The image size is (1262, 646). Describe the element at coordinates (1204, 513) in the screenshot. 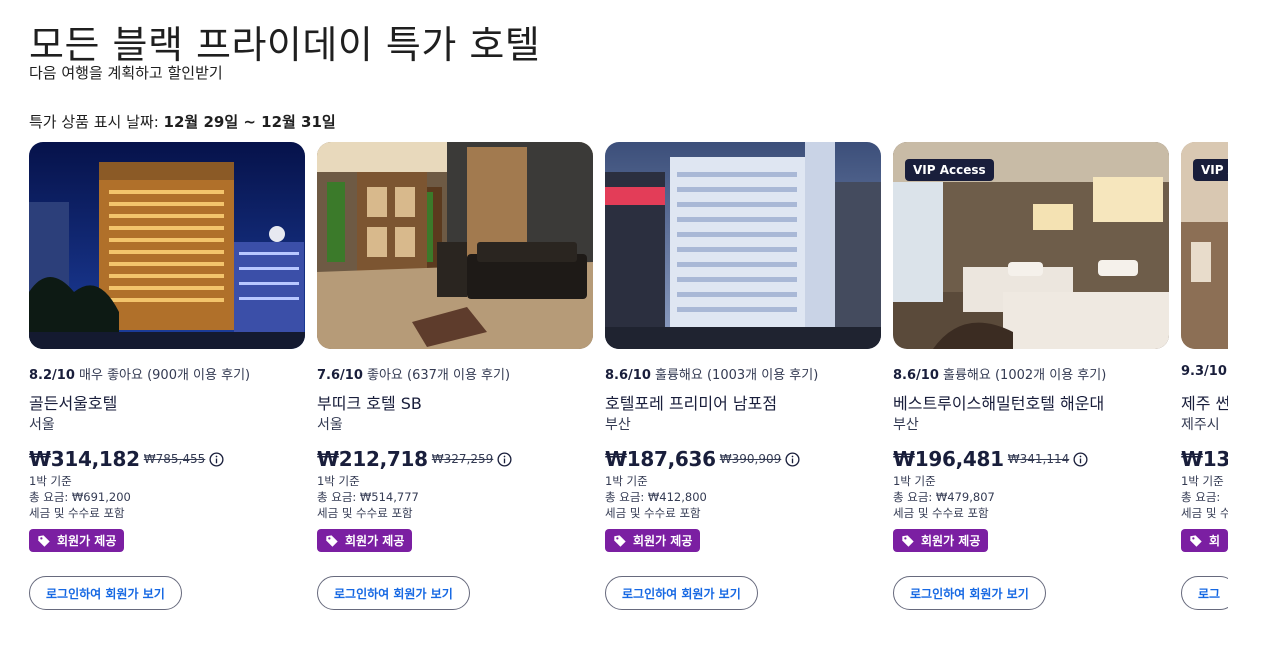

I see `taxes-note: 세금 및 수` at that location.